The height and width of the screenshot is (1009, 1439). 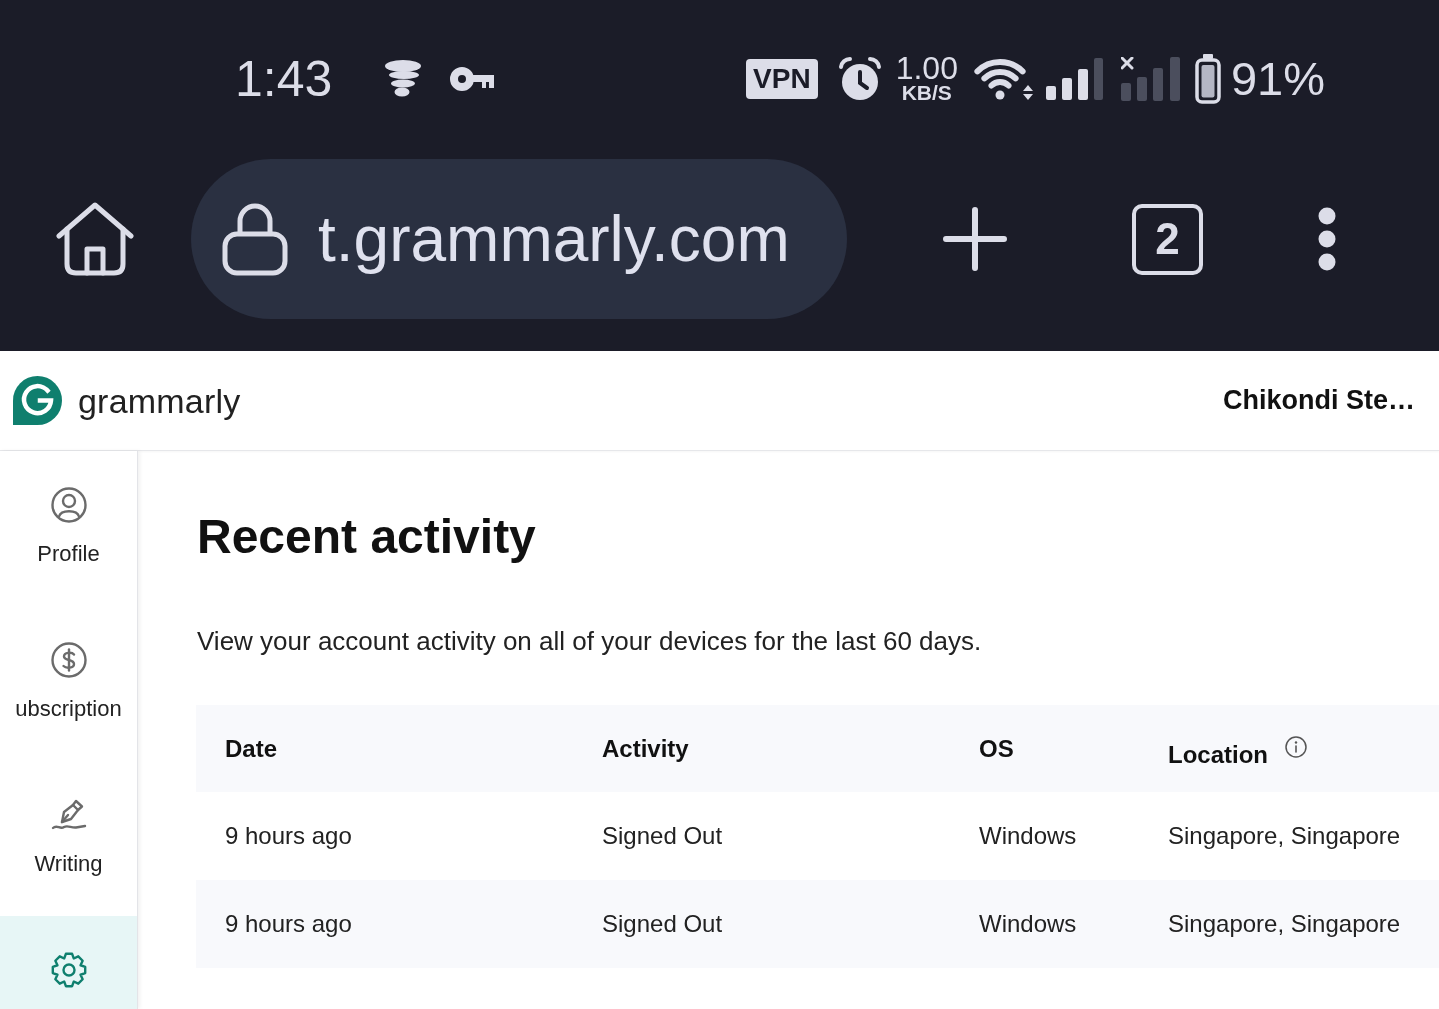 I want to click on logo-icon, so click(x=37, y=400).